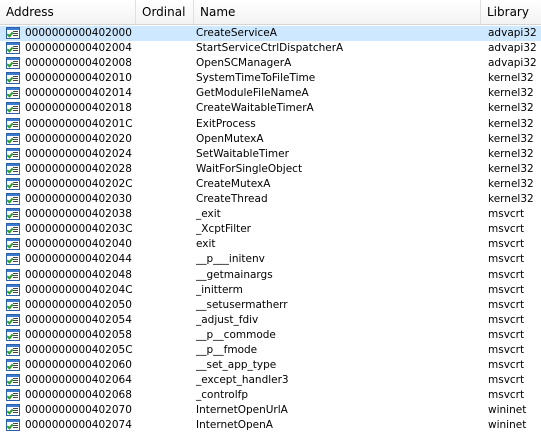 This screenshot has width=541, height=436. Describe the element at coordinates (165, 12) in the screenshot. I see `column-header-ordinal: Ordinal` at that location.